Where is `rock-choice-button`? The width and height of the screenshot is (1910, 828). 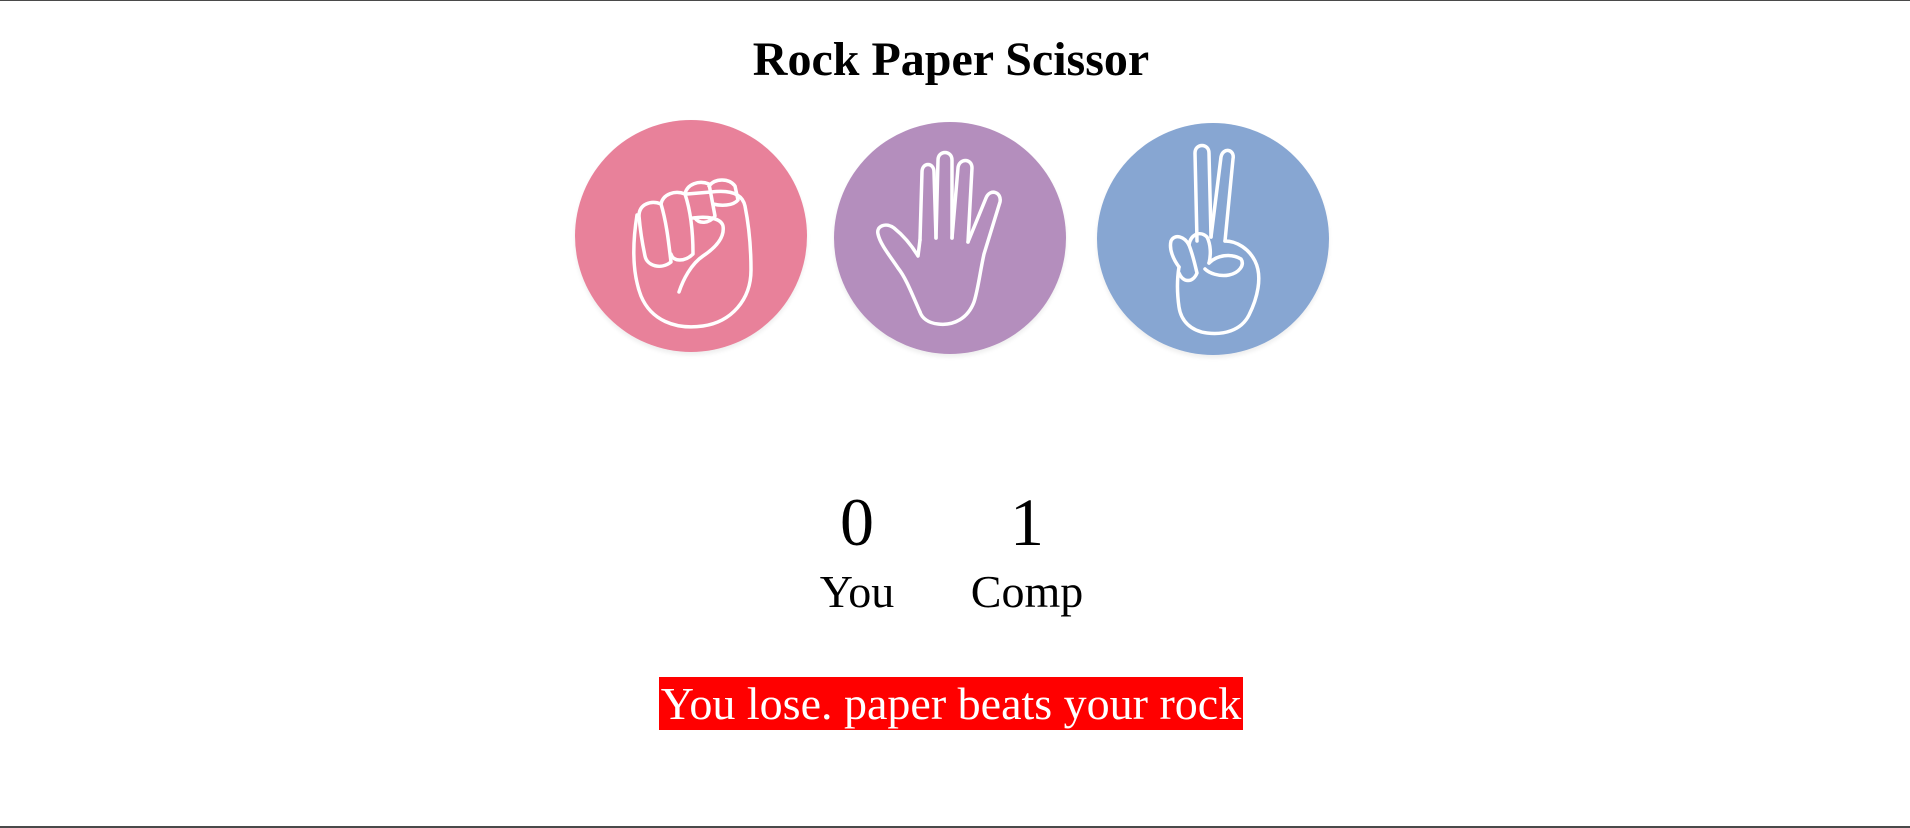 rock-choice-button is located at coordinates (691, 236).